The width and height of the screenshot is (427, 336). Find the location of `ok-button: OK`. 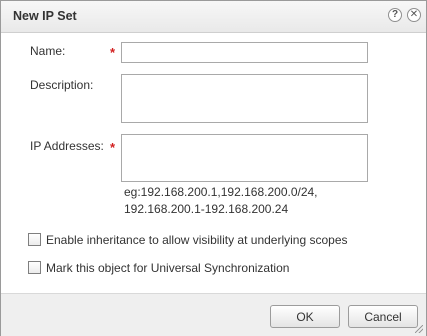

ok-button: OK is located at coordinates (305, 316).